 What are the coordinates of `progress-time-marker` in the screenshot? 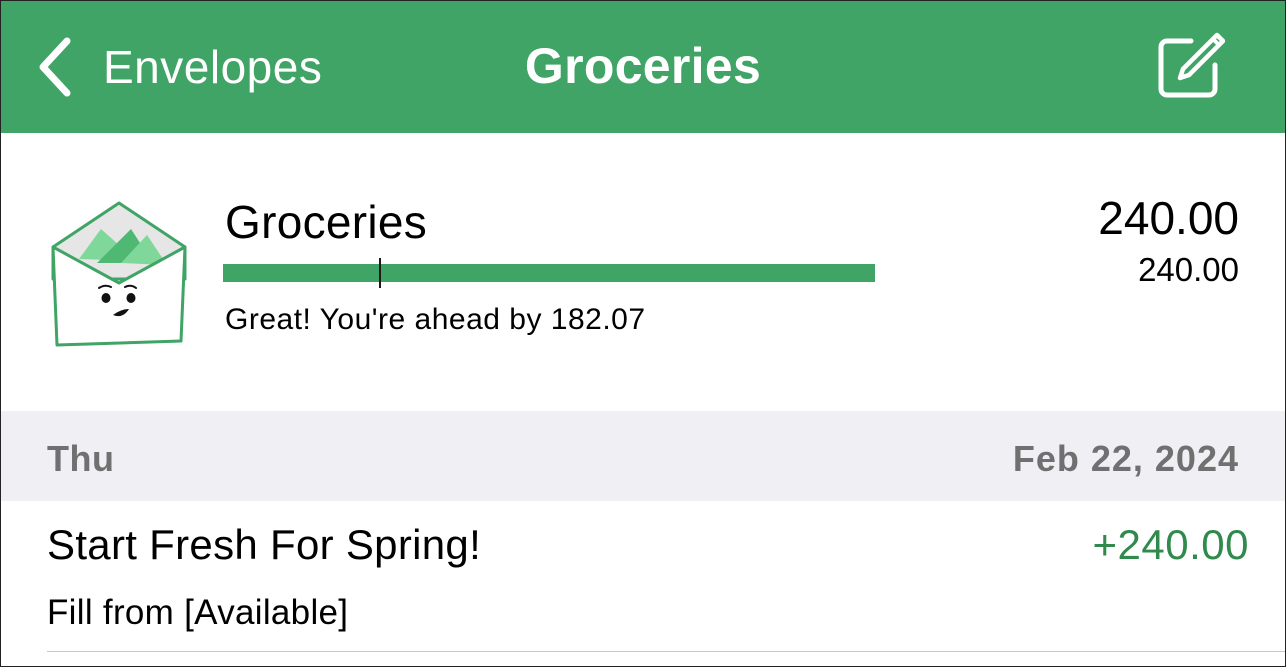 It's located at (380, 273).